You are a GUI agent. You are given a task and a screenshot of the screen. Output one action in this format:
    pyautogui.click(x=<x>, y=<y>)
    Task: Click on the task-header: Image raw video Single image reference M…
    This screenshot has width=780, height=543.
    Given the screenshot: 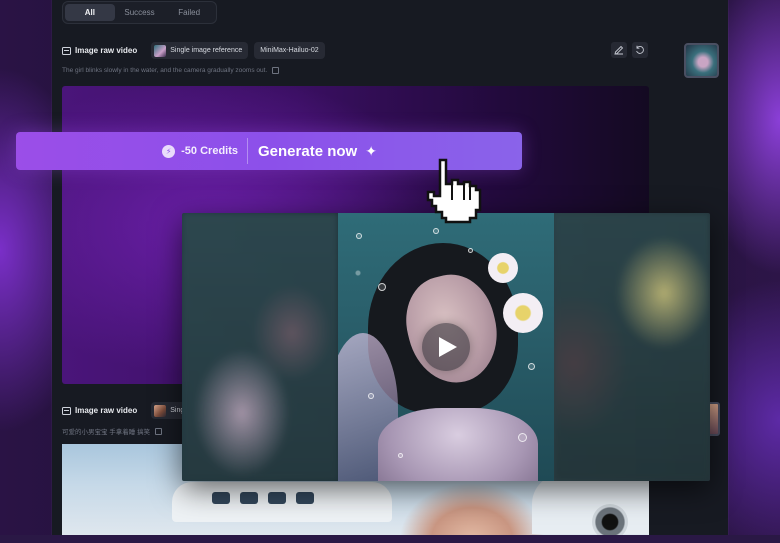 What is the action you would take?
    pyautogui.click(x=193, y=50)
    